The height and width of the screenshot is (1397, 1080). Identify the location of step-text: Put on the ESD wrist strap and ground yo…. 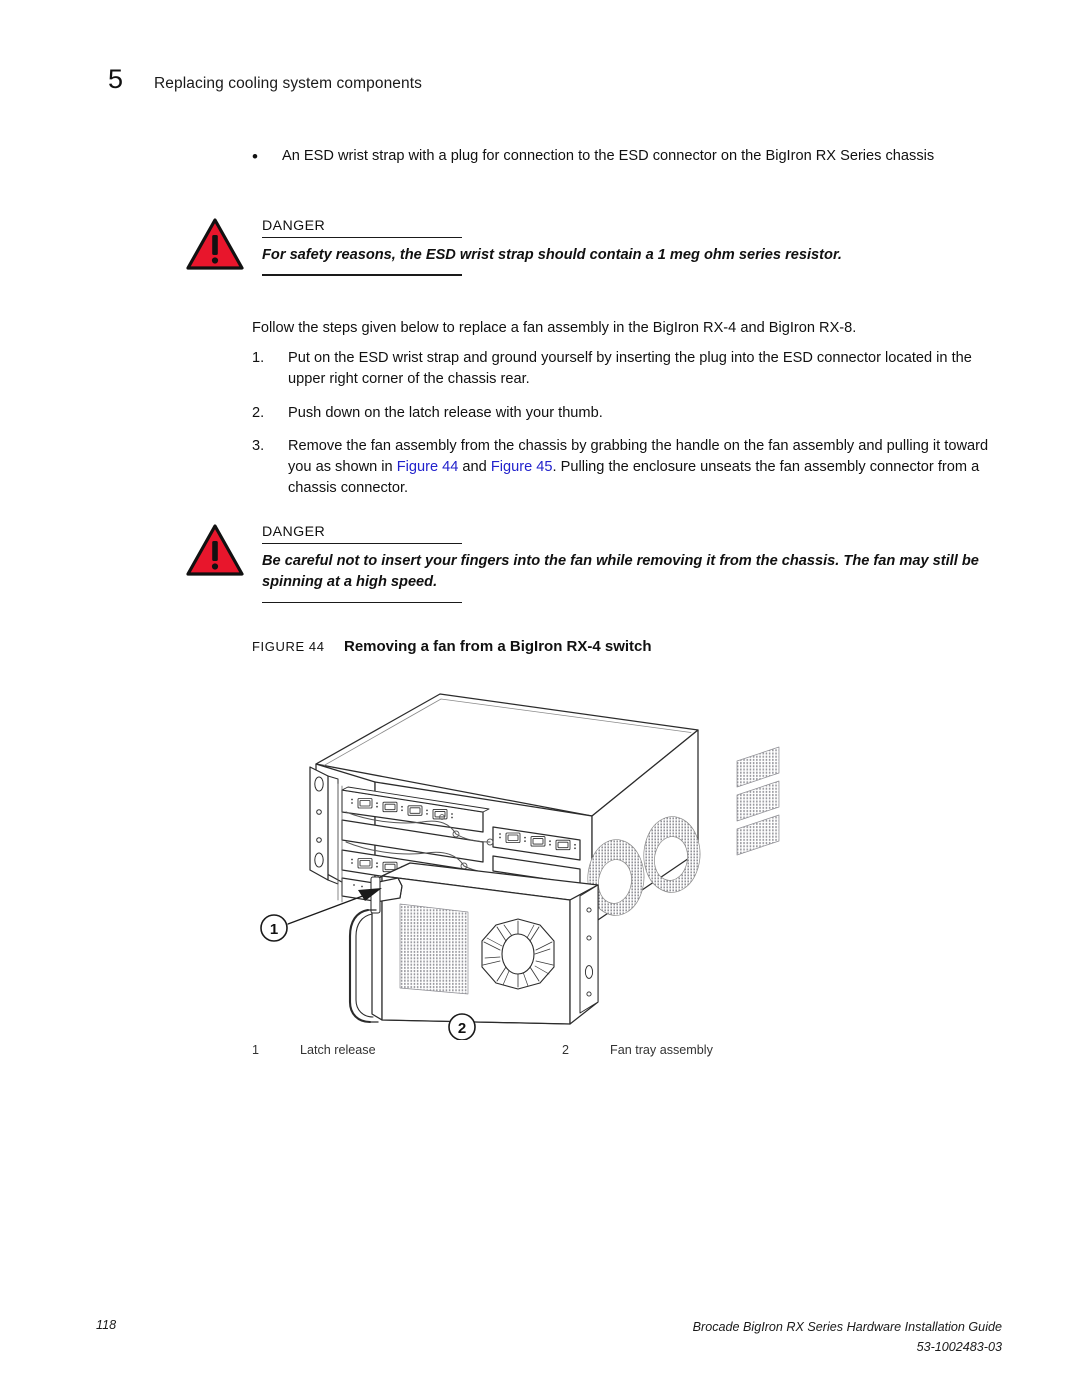
(630, 369).